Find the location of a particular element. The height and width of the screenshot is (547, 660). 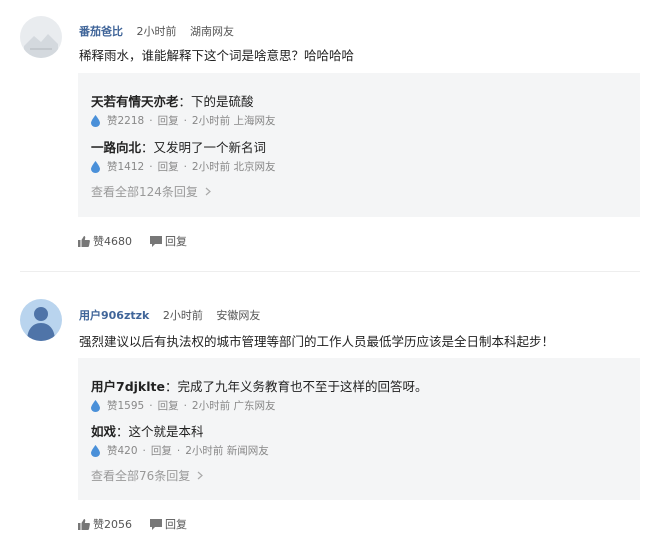

reply-username: 天若有情天亦老 is located at coordinates (135, 101).